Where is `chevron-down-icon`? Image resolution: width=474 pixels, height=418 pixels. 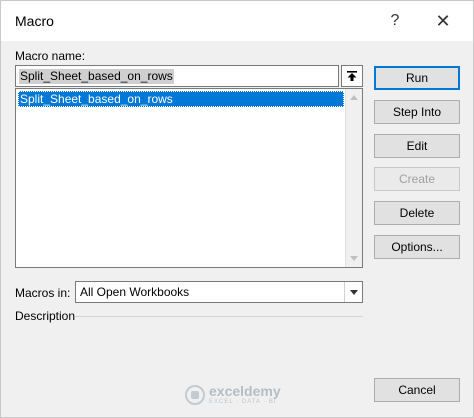
chevron-down-icon is located at coordinates (353, 292).